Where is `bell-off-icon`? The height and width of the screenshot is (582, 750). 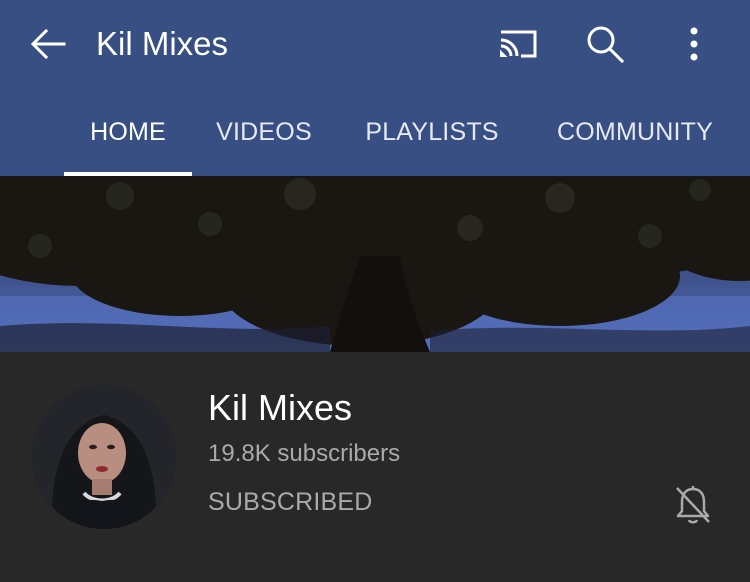 bell-off-icon is located at coordinates (693, 505).